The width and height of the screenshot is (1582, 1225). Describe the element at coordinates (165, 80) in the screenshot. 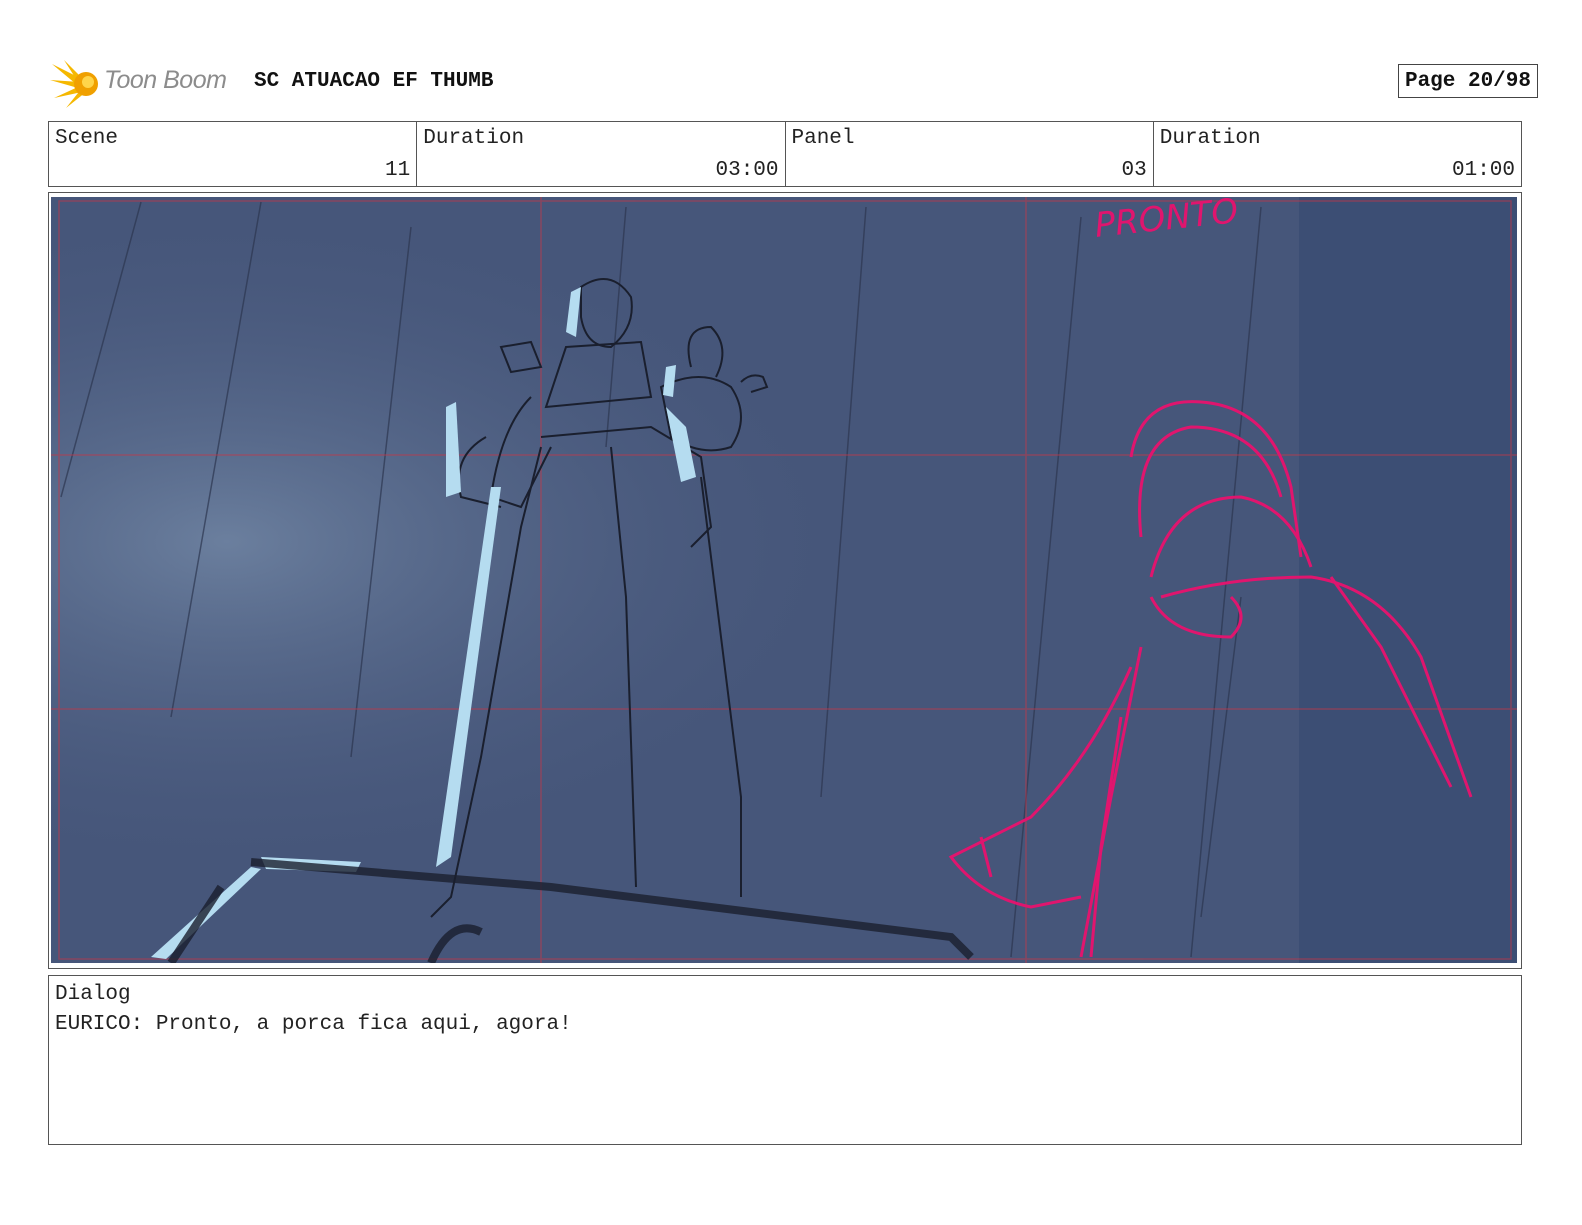

I see `brand-name: Toon Boom` at that location.